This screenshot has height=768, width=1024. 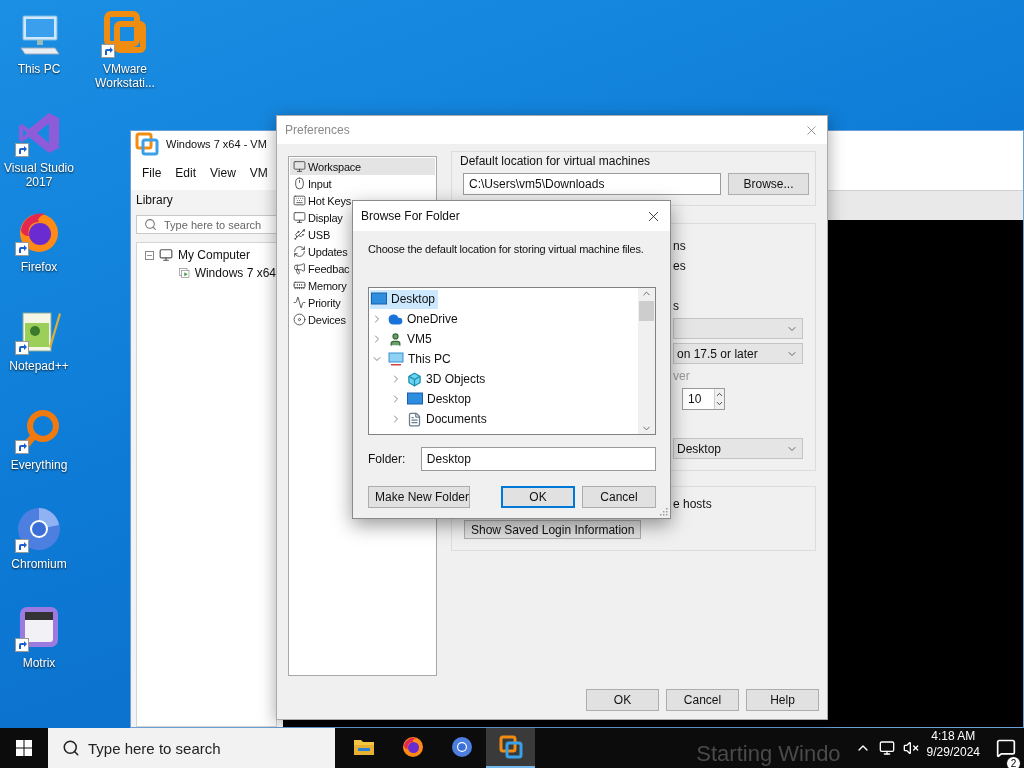 I want to click on notification-badge: 2, so click(x=1013, y=762).